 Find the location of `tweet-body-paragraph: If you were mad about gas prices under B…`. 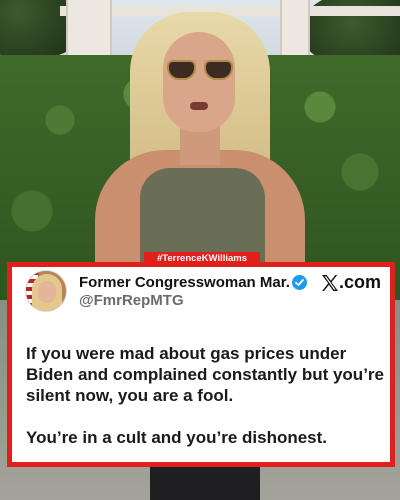

tweet-body-paragraph: If you were mad about gas prices under B… is located at coordinates (205, 374).